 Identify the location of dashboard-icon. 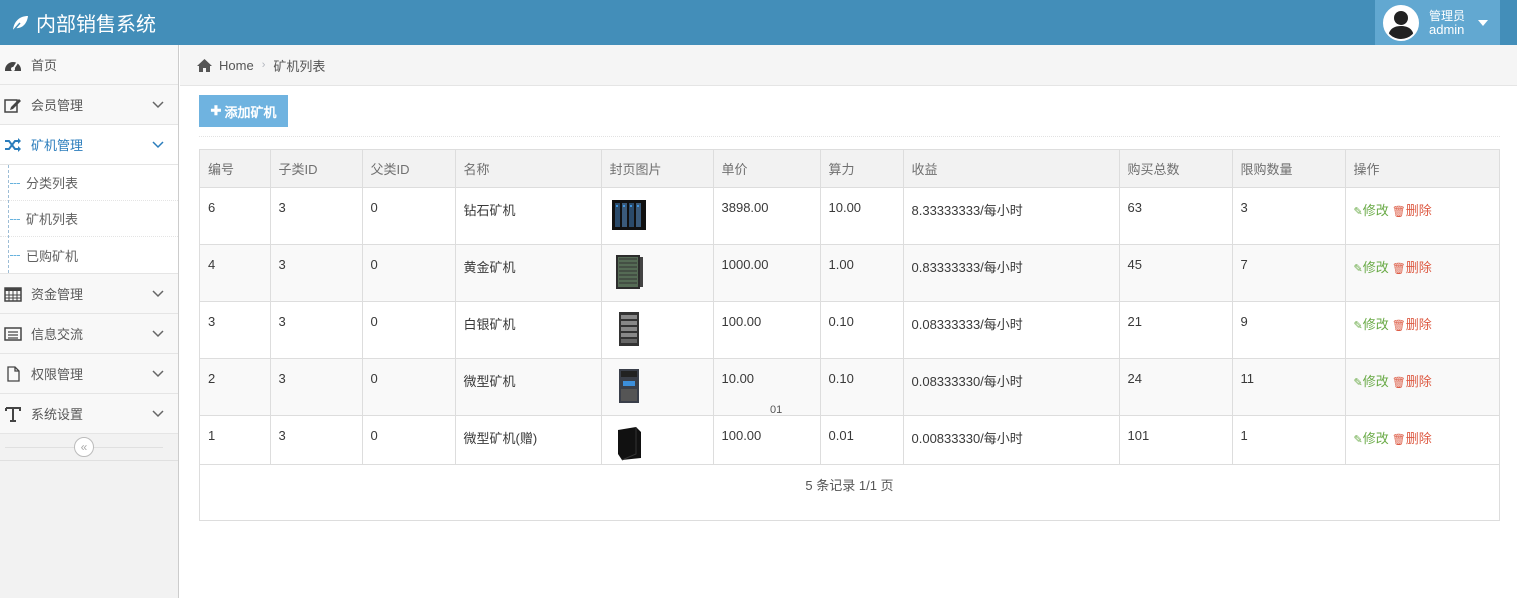
(13, 65).